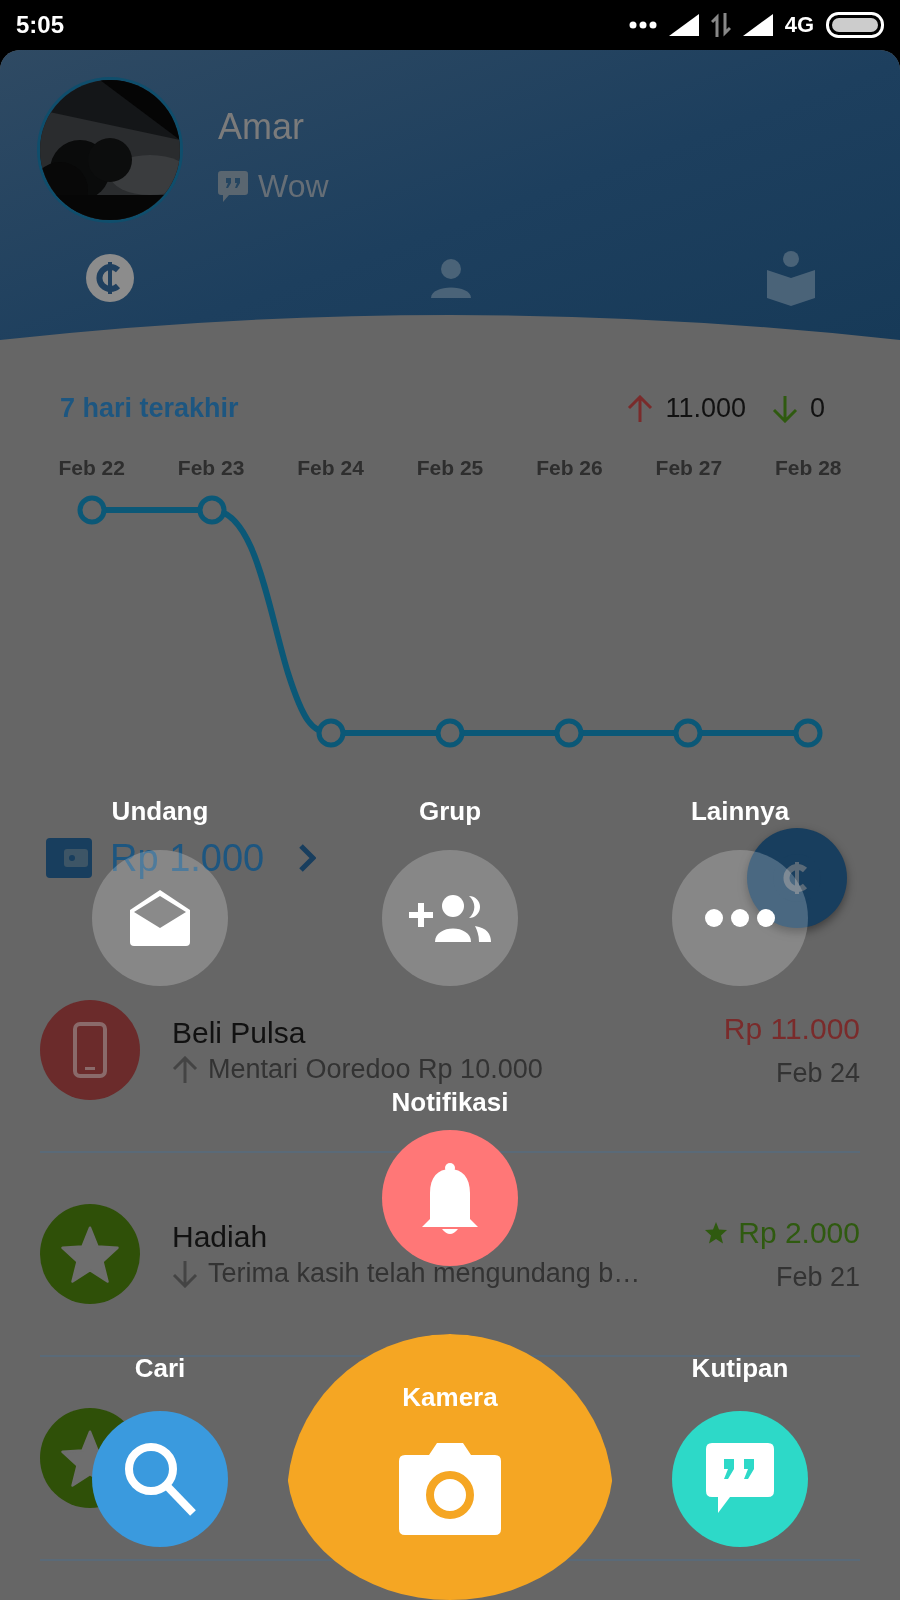  What do you see at coordinates (90, 1050) in the screenshot?
I see `phone-icon` at bounding box center [90, 1050].